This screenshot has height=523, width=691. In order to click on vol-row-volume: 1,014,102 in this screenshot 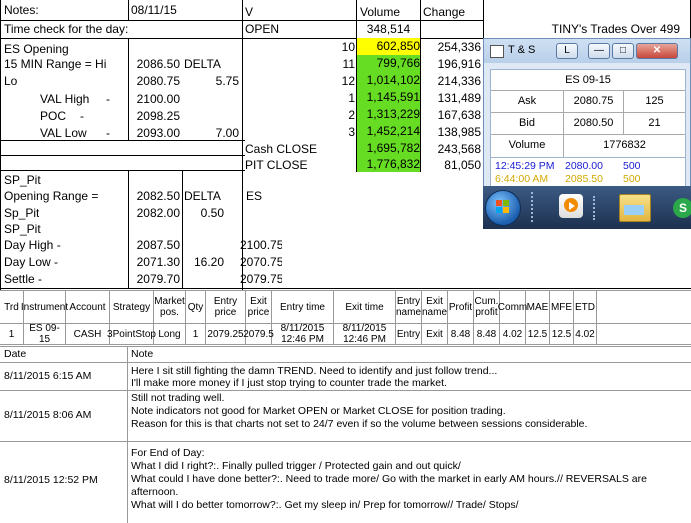, I will do `click(388, 80)`.